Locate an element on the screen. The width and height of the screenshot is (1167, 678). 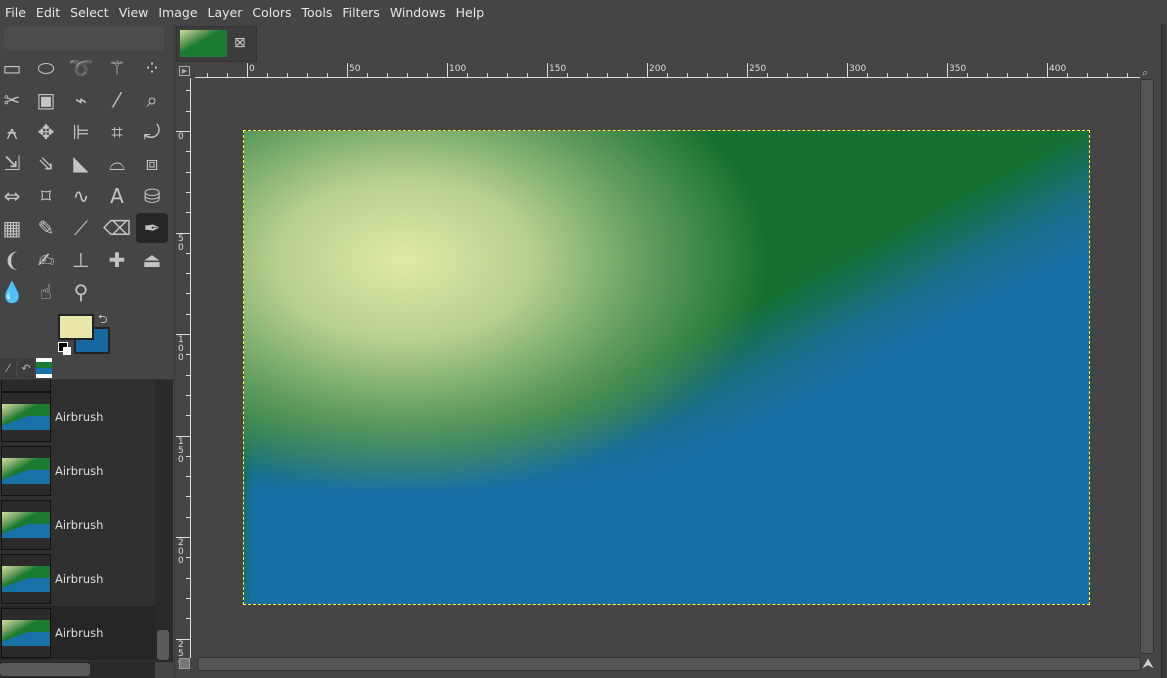
swap-colors-icon: ⮌ is located at coordinates (103, 320).